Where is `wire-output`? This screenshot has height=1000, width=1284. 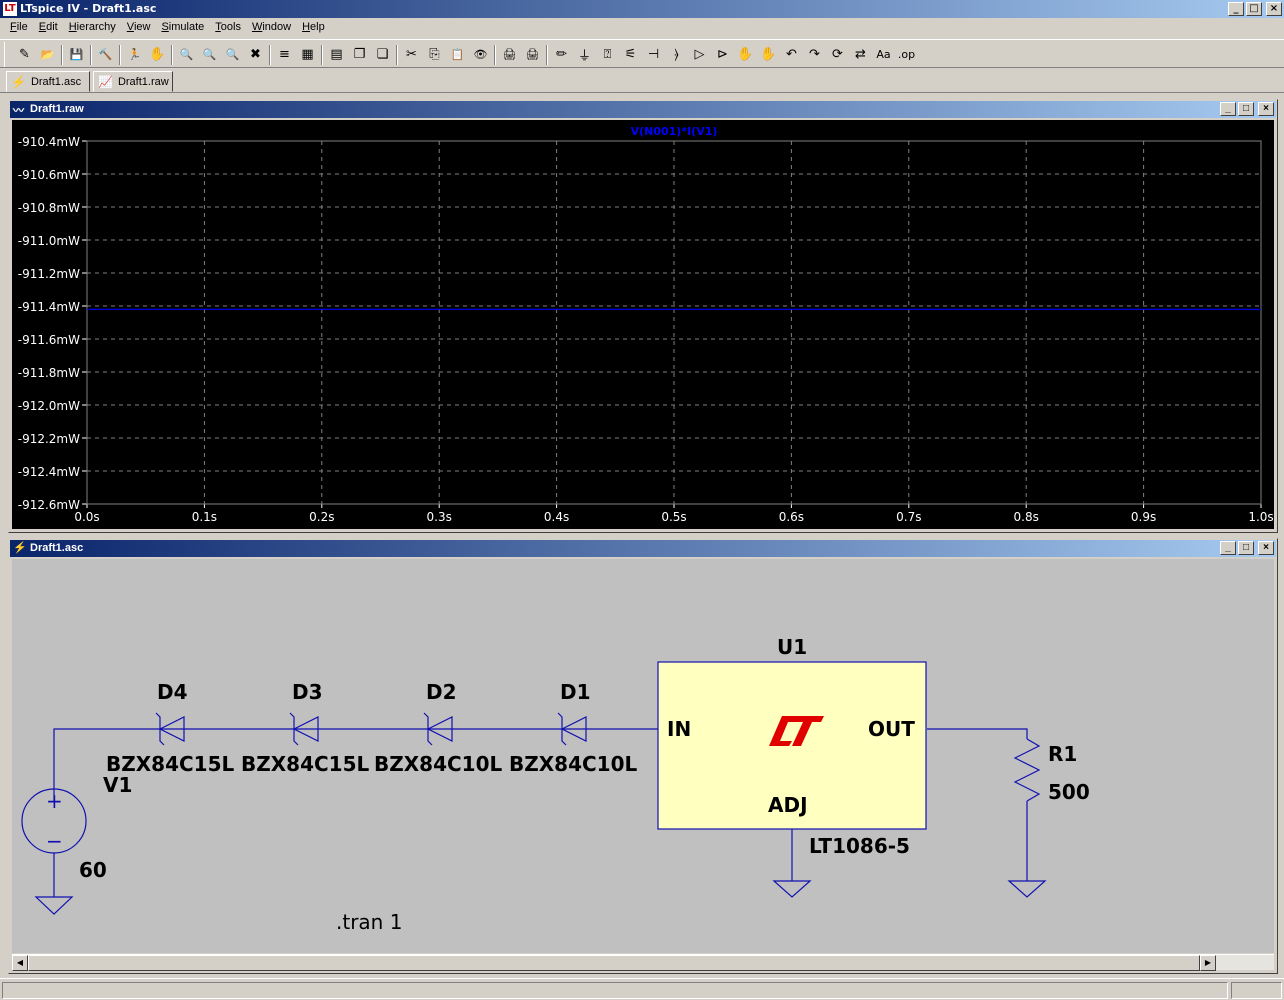 wire-output is located at coordinates (977, 733).